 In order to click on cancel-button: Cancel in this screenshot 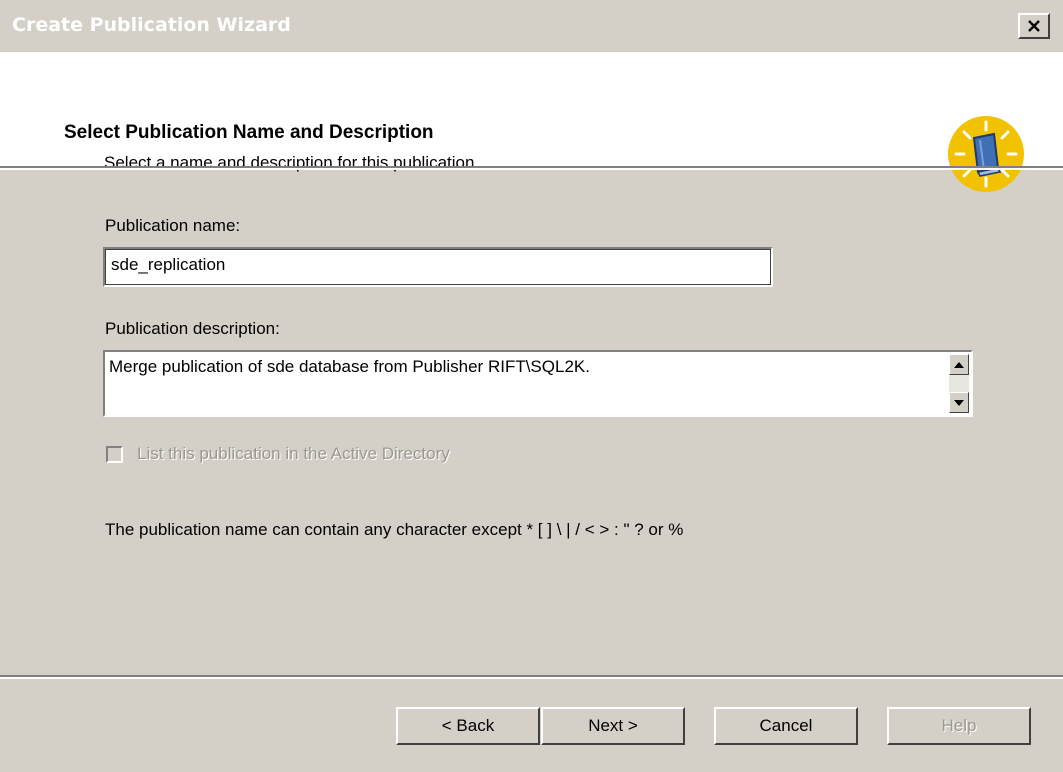, I will do `click(786, 726)`.